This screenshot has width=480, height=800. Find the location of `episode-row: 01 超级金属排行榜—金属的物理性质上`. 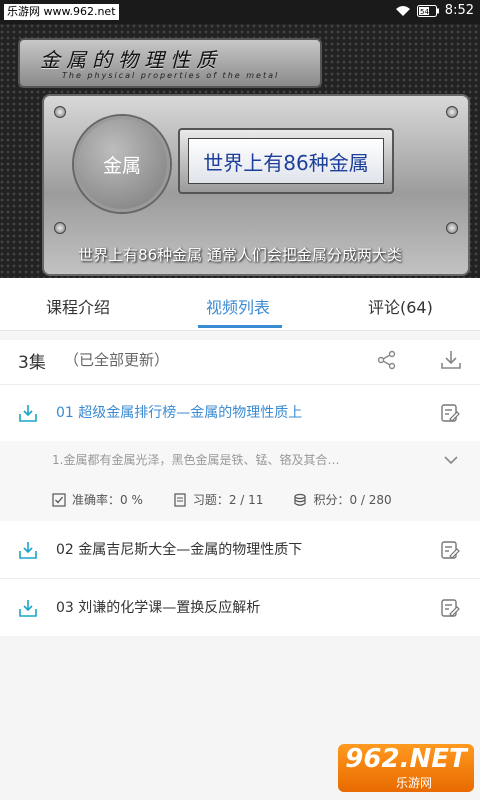

episode-row: 01 超级金属排行榜—金属的物理性质上 is located at coordinates (240, 413).